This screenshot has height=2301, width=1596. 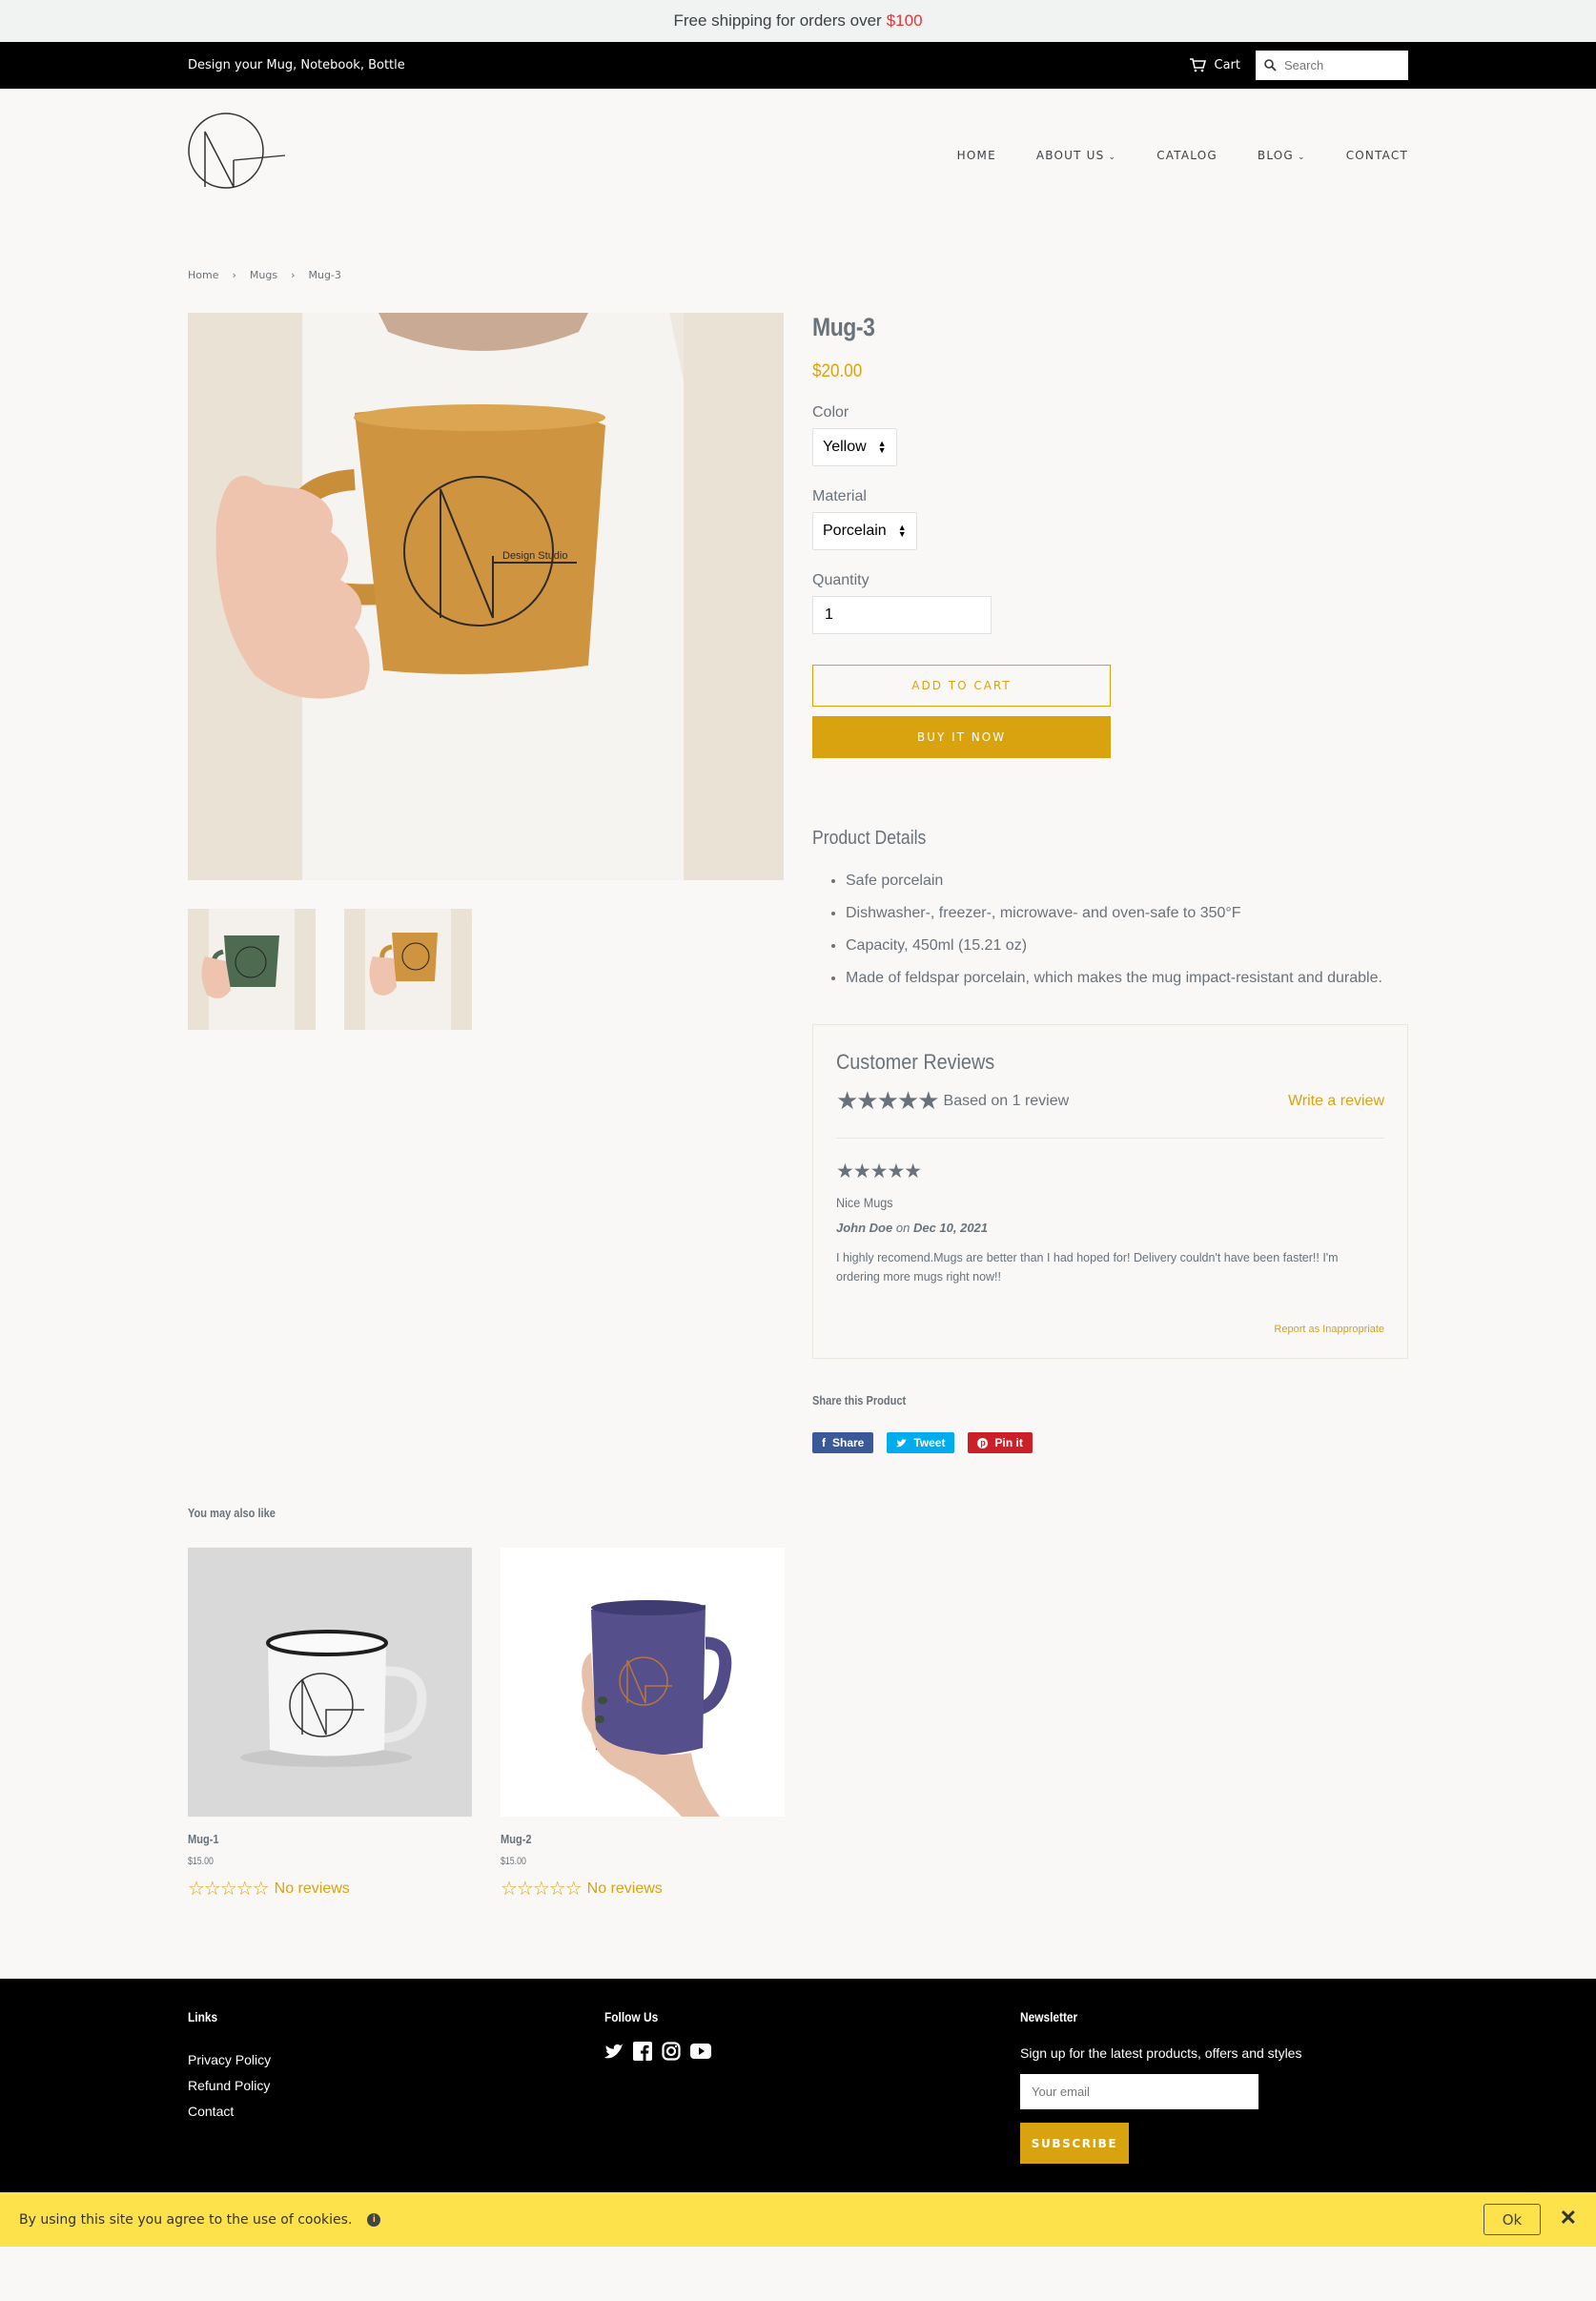 I want to click on cart-icon, so click(x=1197, y=65).